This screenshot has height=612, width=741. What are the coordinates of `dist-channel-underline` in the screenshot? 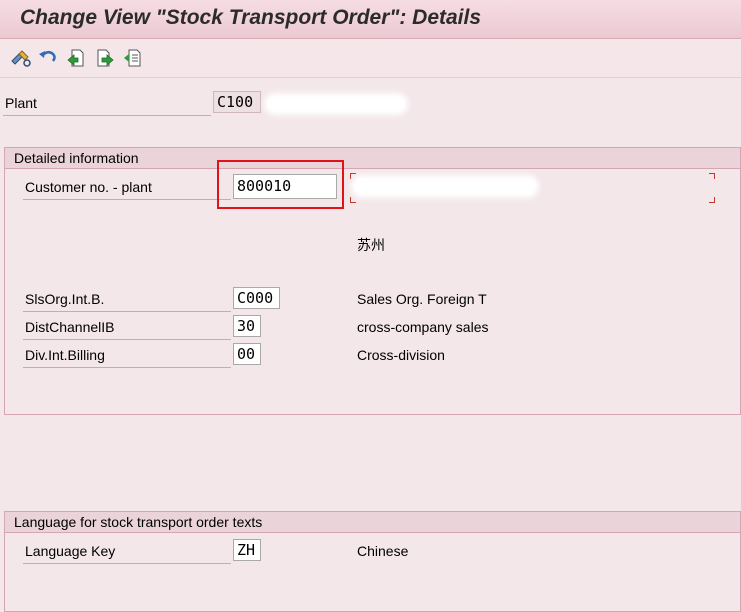 It's located at (127, 339).